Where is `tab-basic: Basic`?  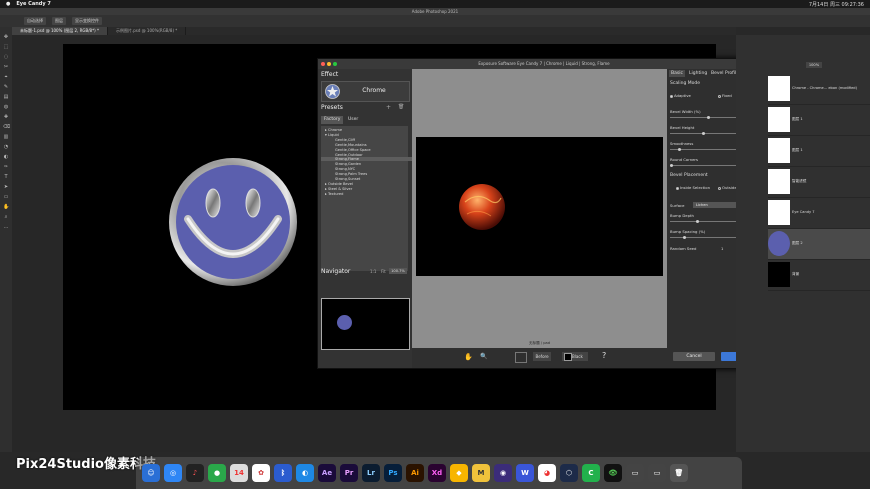
tab-basic: Basic is located at coordinates (677, 73).